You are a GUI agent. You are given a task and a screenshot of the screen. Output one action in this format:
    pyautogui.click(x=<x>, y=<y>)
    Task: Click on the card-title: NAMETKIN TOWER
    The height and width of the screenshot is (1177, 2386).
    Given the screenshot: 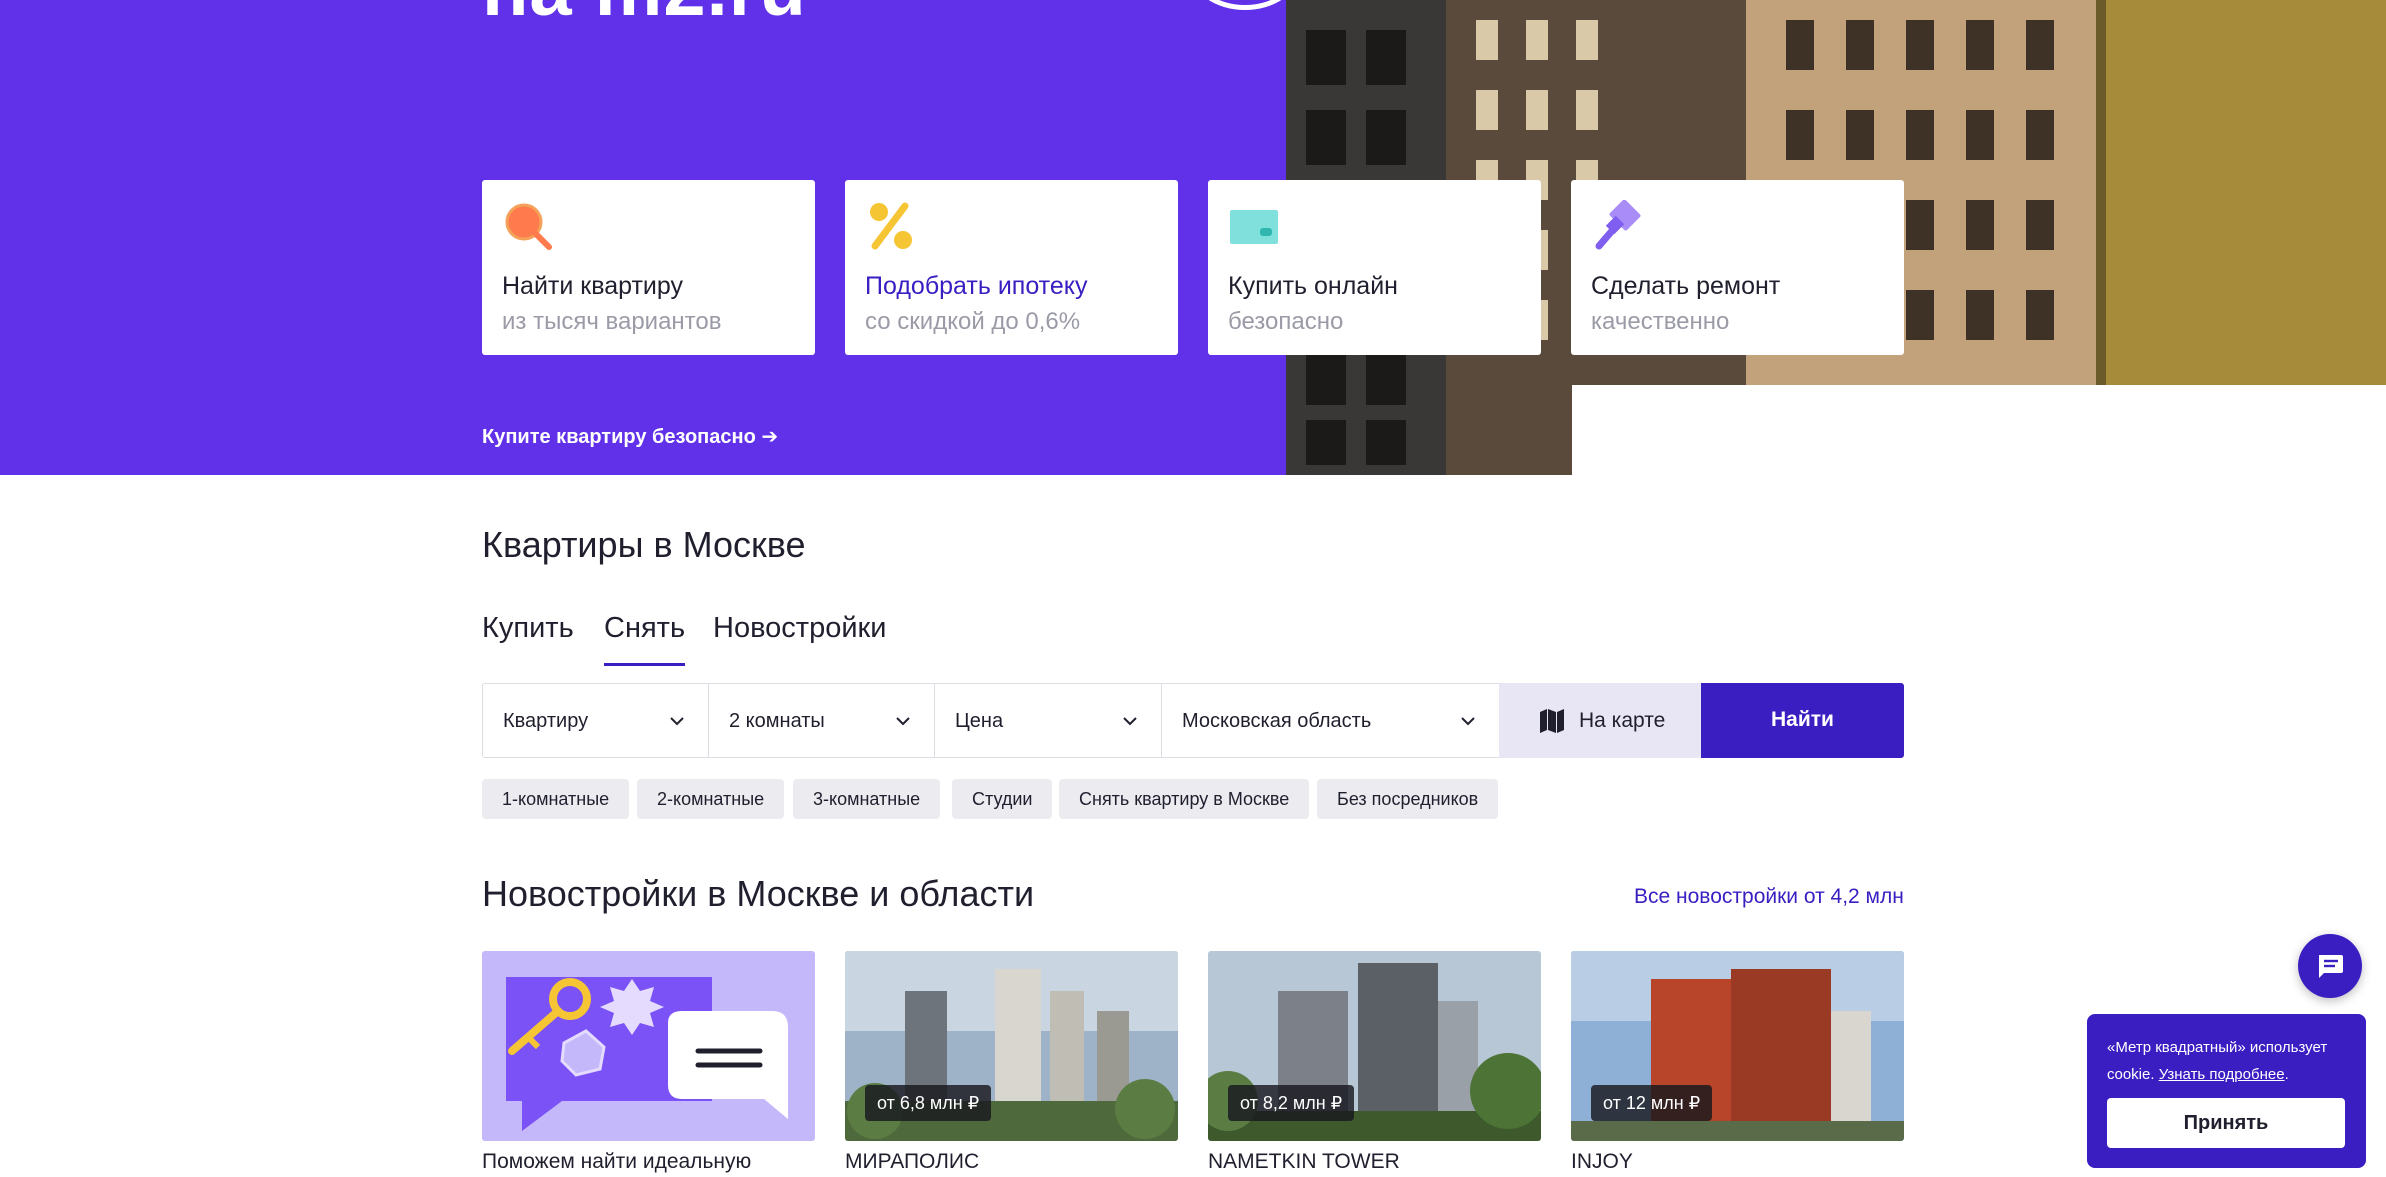 What is the action you would take?
    pyautogui.click(x=1304, y=1161)
    